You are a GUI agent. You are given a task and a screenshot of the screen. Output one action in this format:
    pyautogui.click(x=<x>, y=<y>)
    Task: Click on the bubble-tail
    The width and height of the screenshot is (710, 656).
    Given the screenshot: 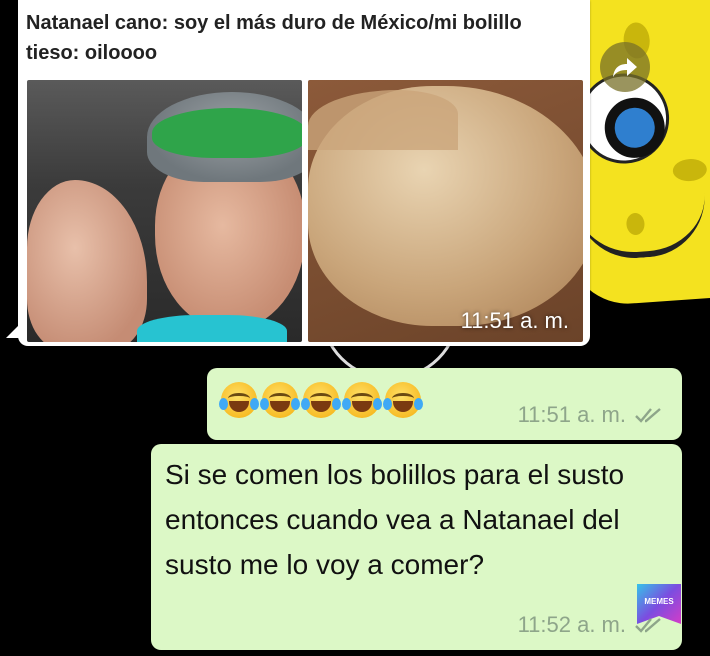 What is the action you would take?
    pyautogui.click(x=13, y=331)
    